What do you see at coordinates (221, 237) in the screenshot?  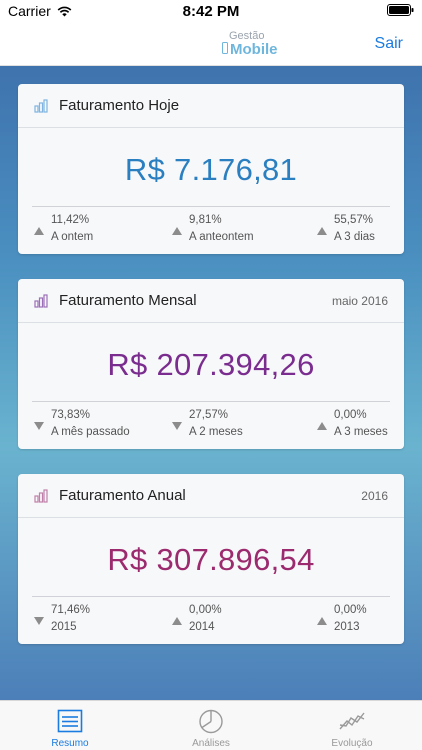 I see `stat-label: A anteontem` at bounding box center [221, 237].